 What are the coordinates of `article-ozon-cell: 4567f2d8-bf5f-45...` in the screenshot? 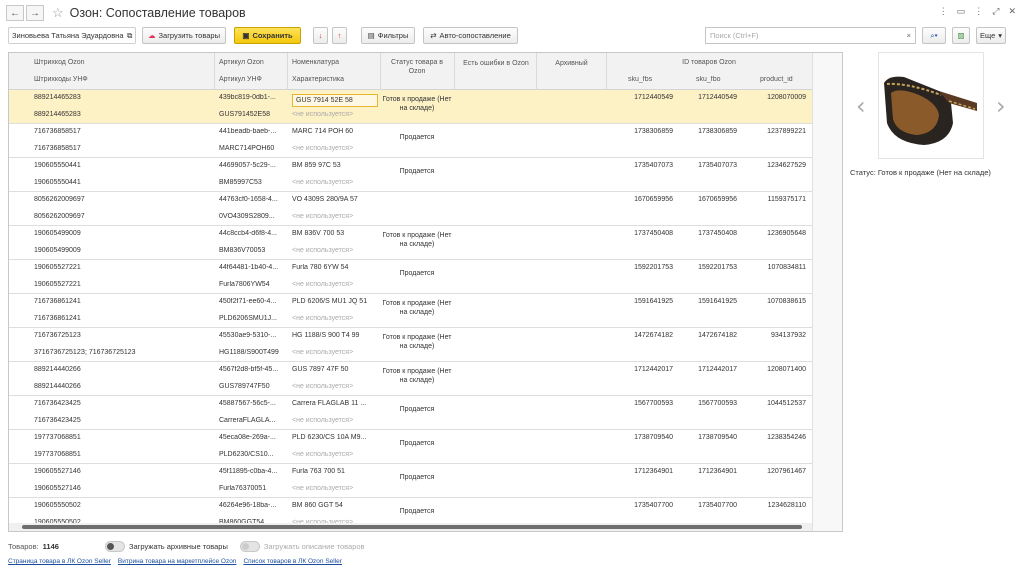 It's located at (252, 369).